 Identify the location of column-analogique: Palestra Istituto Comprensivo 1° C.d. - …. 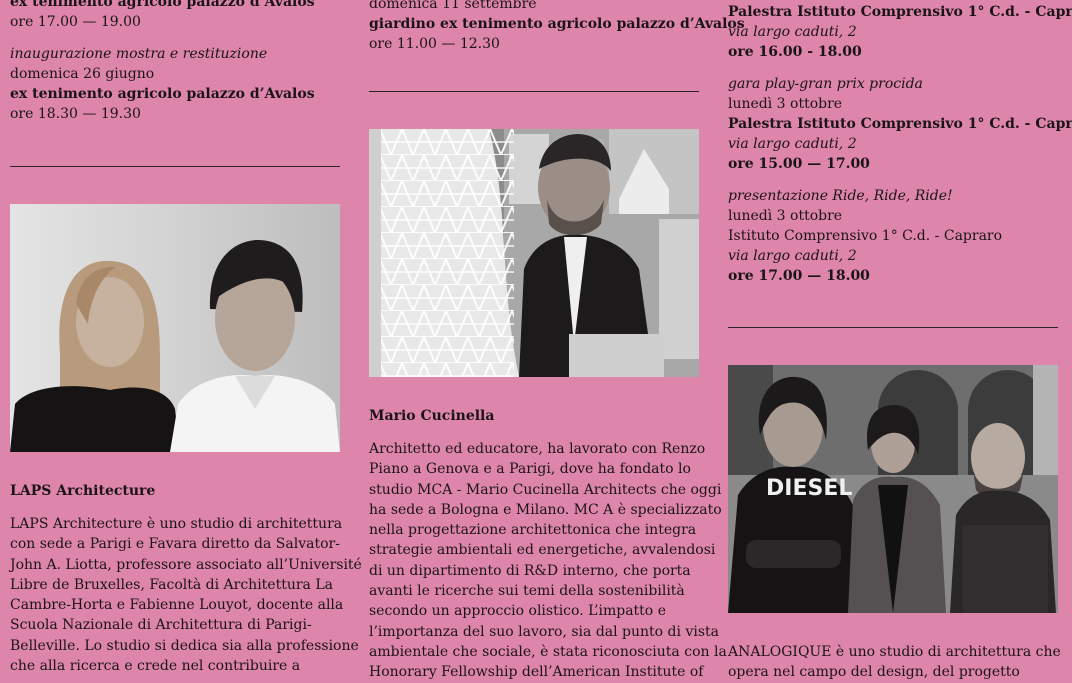
(900, 144).